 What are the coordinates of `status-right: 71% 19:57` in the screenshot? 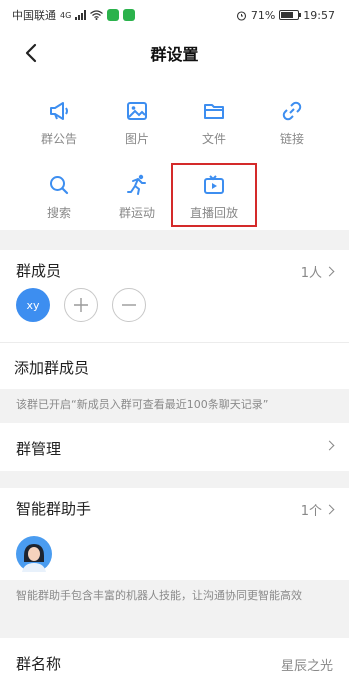 It's located at (285, 15).